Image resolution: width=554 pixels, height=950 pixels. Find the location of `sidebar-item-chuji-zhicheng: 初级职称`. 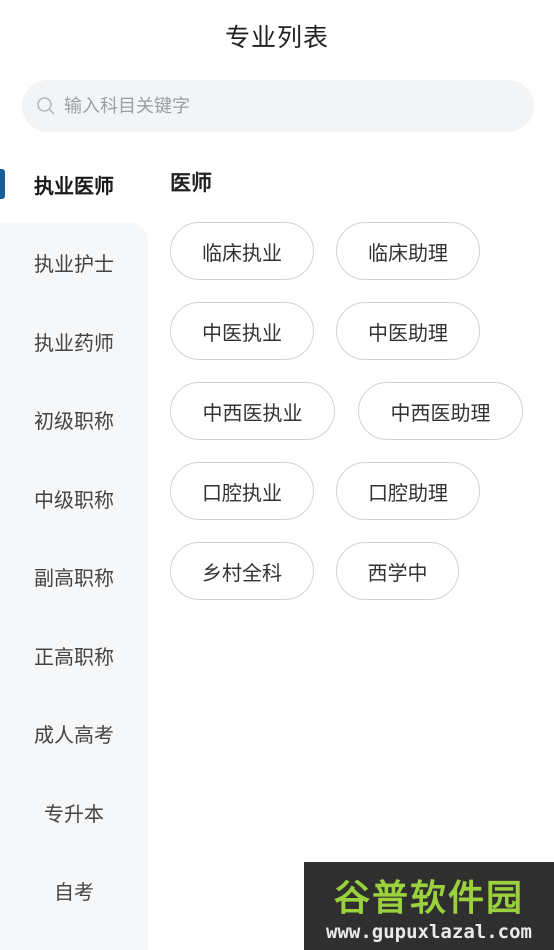

sidebar-item-chuji-zhicheng: 初级职称 is located at coordinates (74, 419).